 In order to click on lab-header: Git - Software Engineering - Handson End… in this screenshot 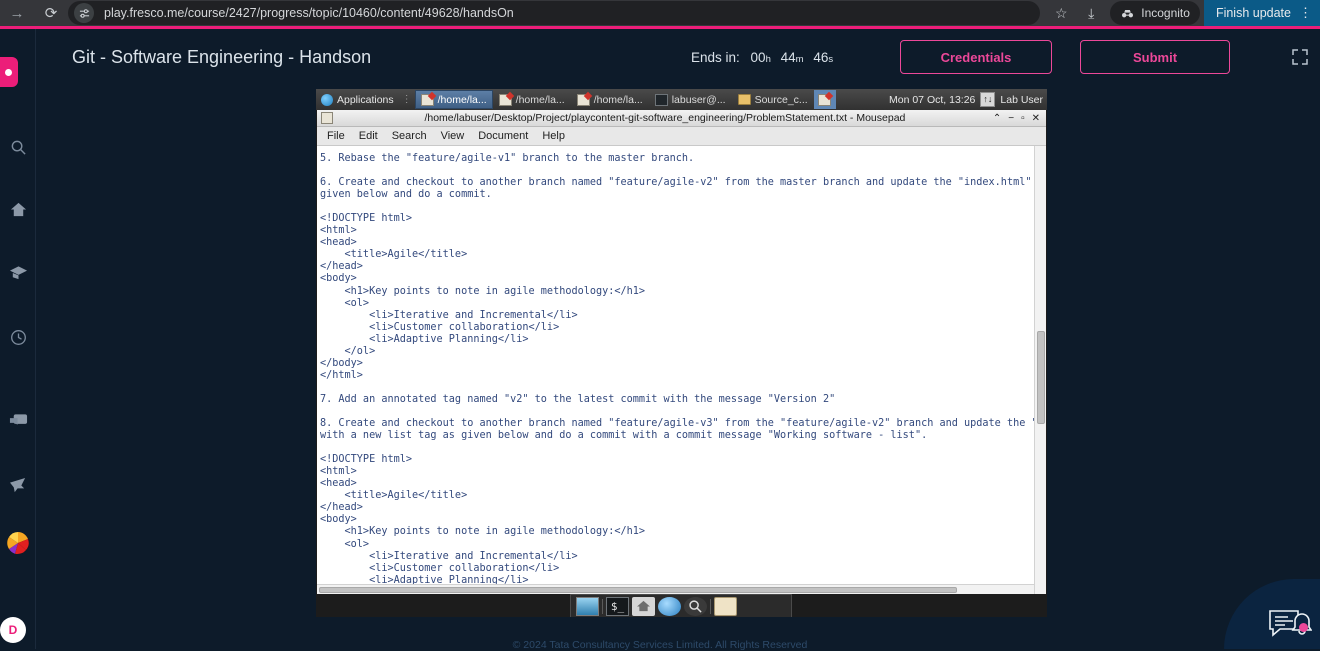, I will do `click(678, 57)`.